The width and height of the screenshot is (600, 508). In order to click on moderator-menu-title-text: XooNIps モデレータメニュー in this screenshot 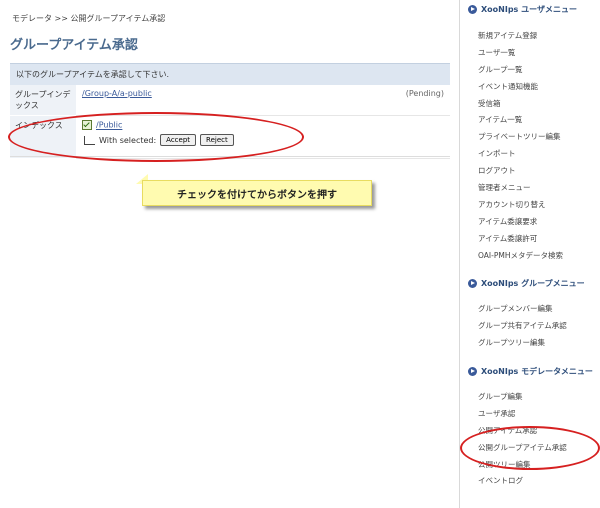, I will do `click(537, 371)`.